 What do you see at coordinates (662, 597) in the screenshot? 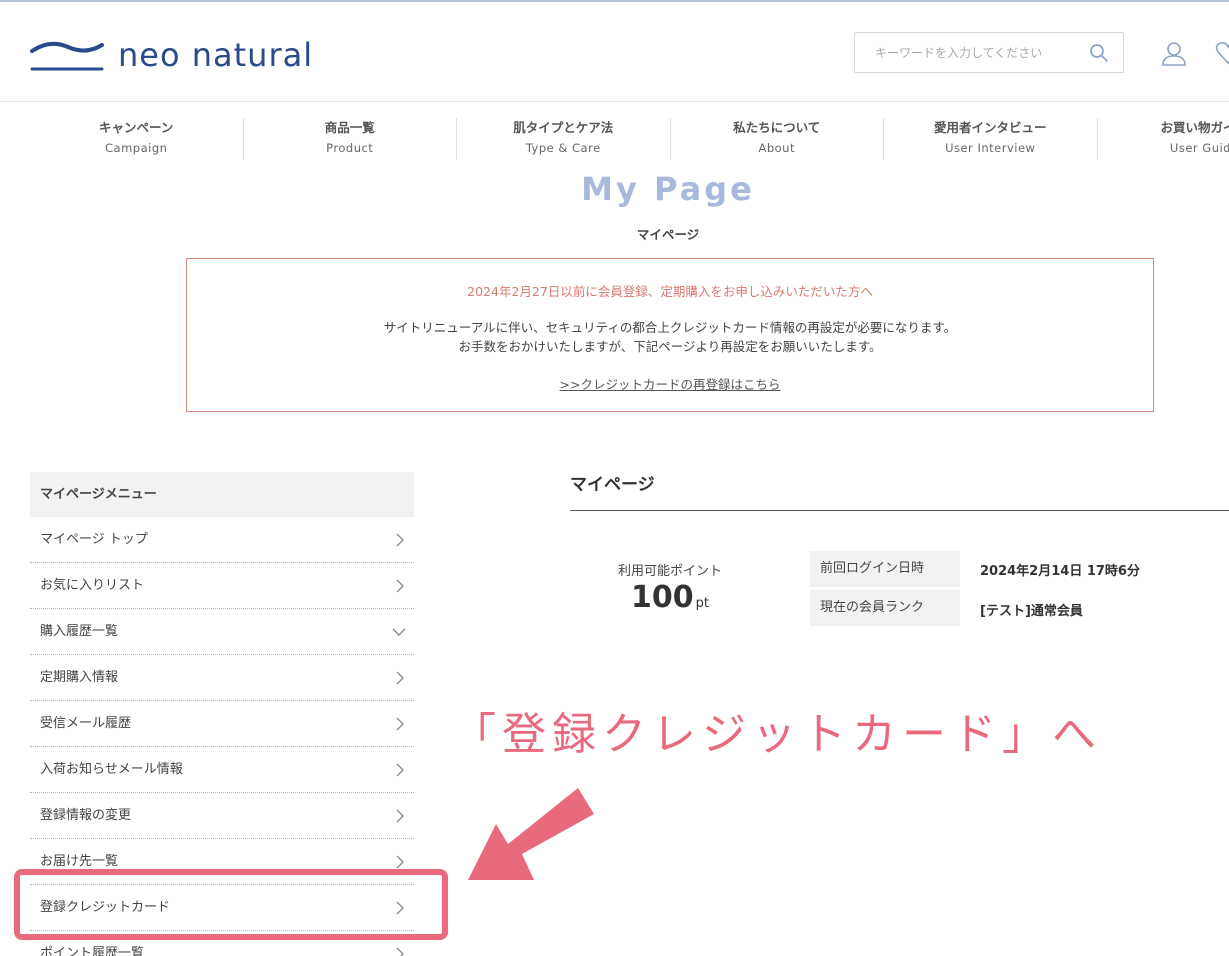
I see `points-value: 100` at bounding box center [662, 597].